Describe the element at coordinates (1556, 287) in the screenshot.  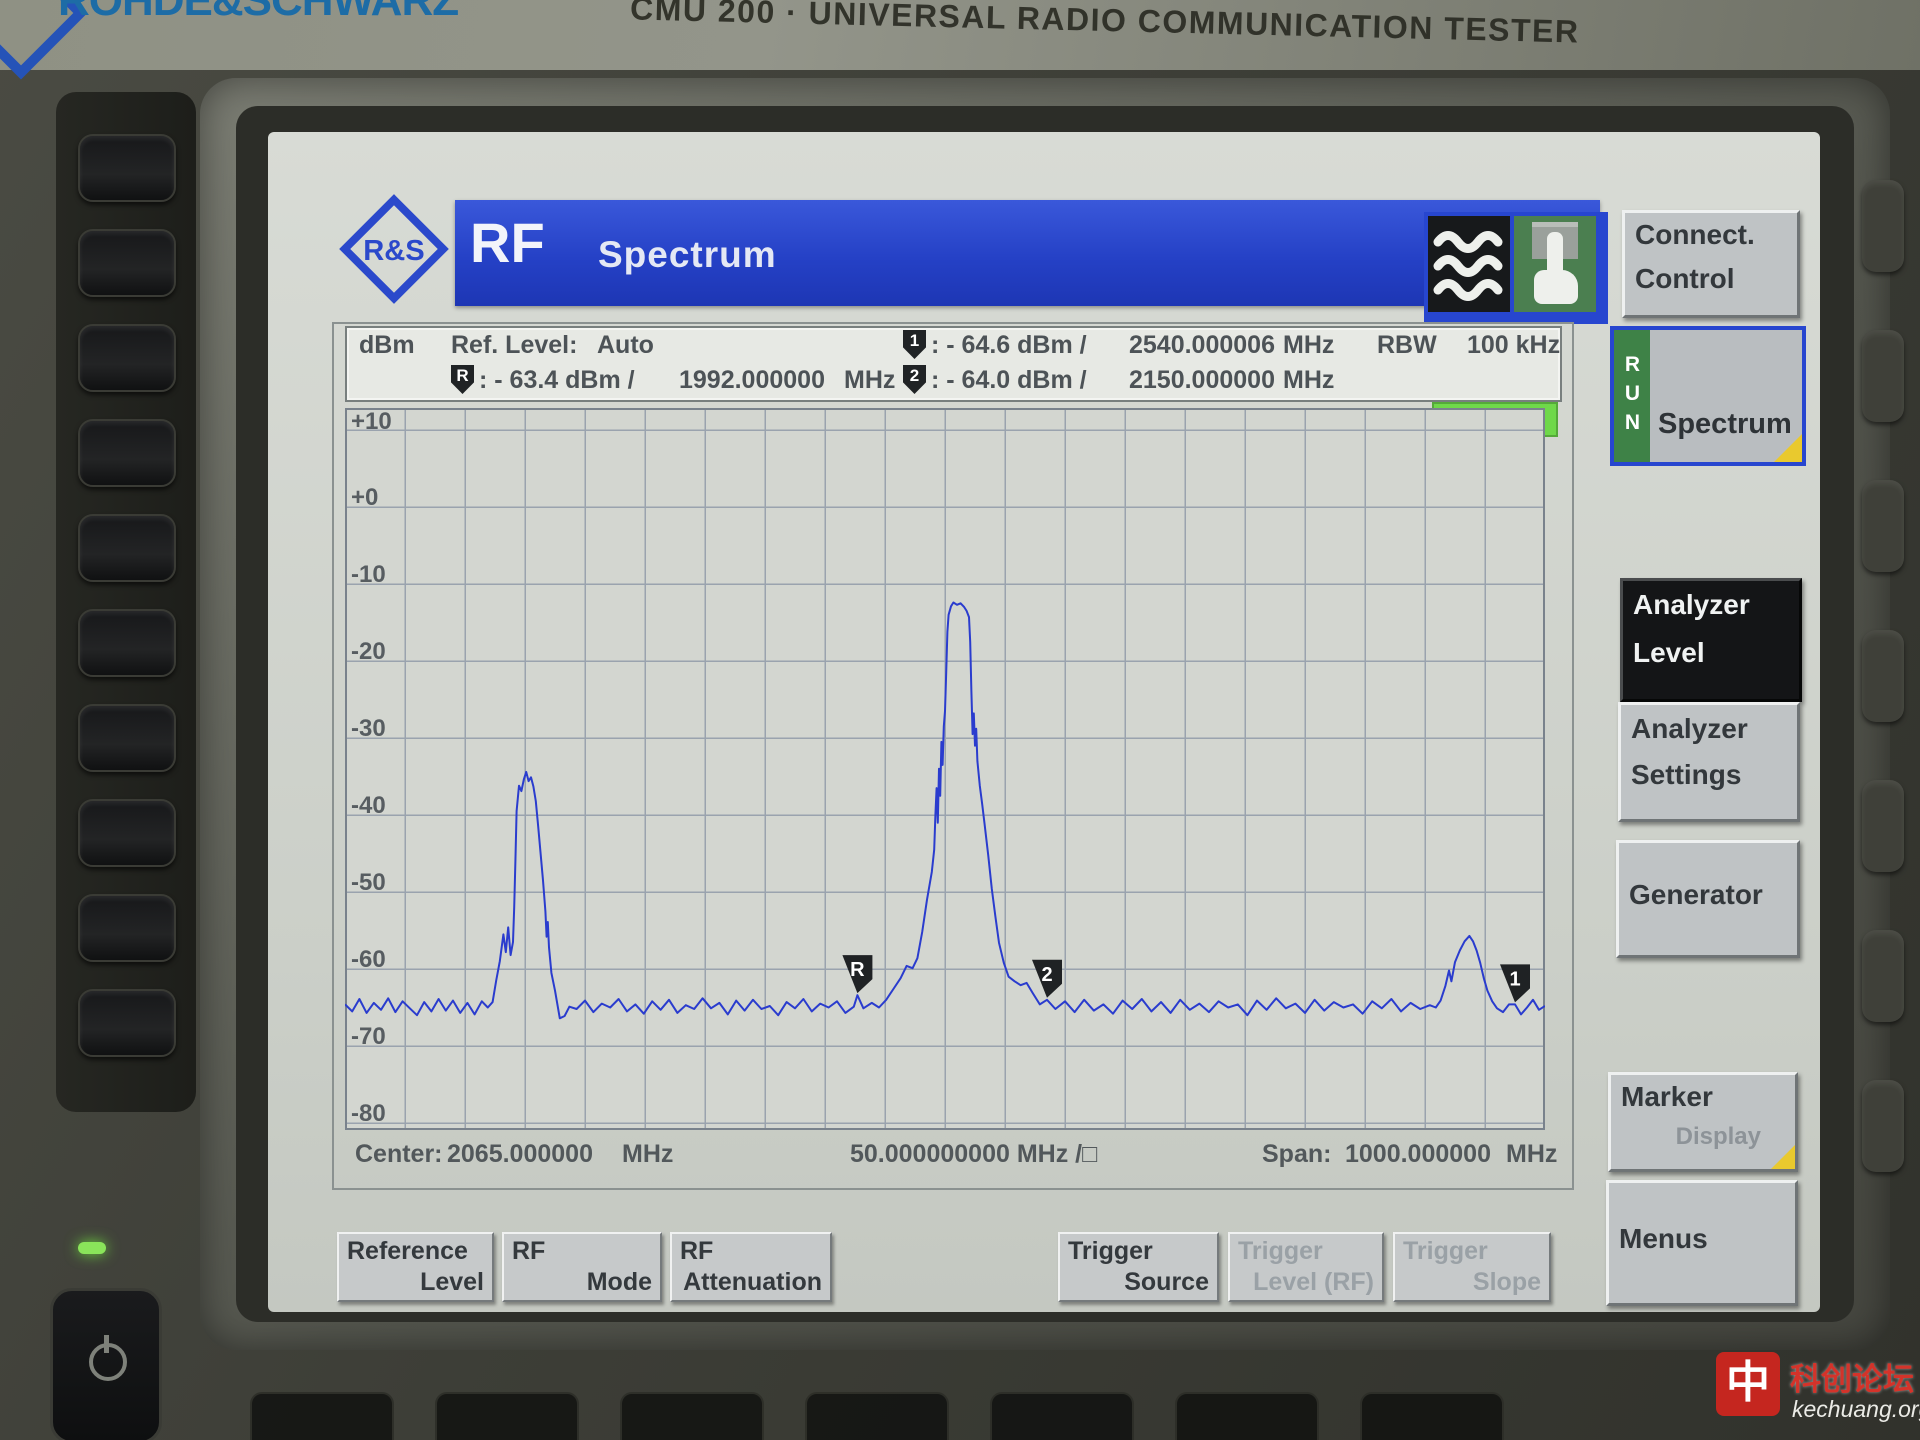
I see `fist-icon` at that location.